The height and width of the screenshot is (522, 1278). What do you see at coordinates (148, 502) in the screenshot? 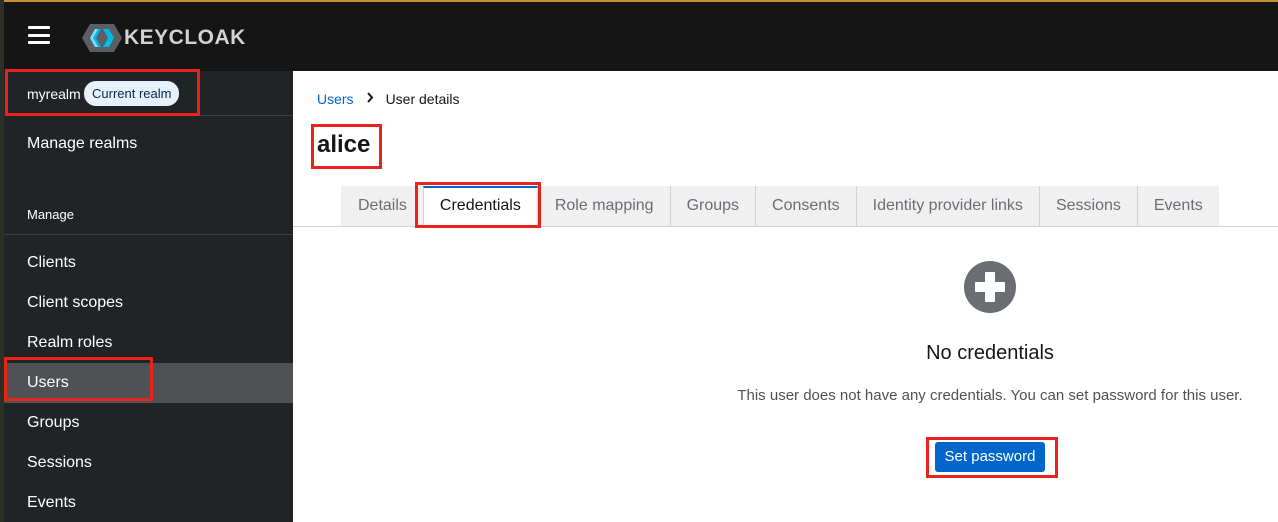
I see `sidebar-item-events: Events` at bounding box center [148, 502].